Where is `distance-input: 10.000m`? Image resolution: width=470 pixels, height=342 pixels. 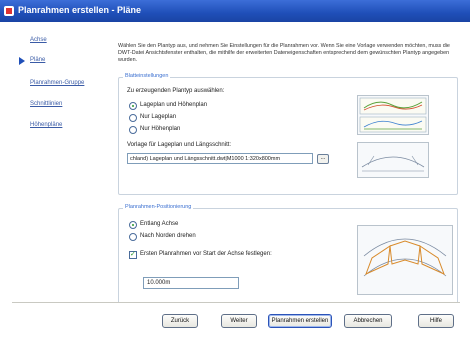
distance-input: 10.000m is located at coordinates (191, 283).